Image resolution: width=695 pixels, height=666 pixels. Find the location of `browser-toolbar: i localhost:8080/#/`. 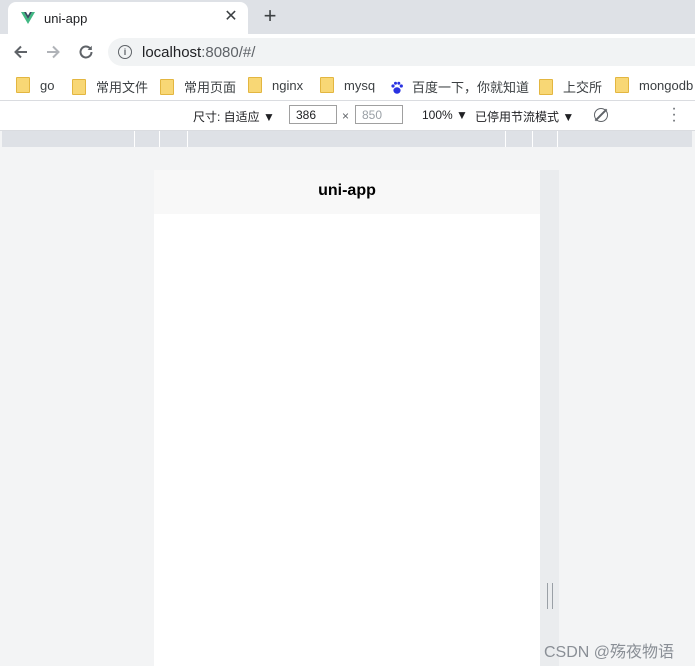

browser-toolbar: i localhost:8080/#/ is located at coordinates (347, 52).